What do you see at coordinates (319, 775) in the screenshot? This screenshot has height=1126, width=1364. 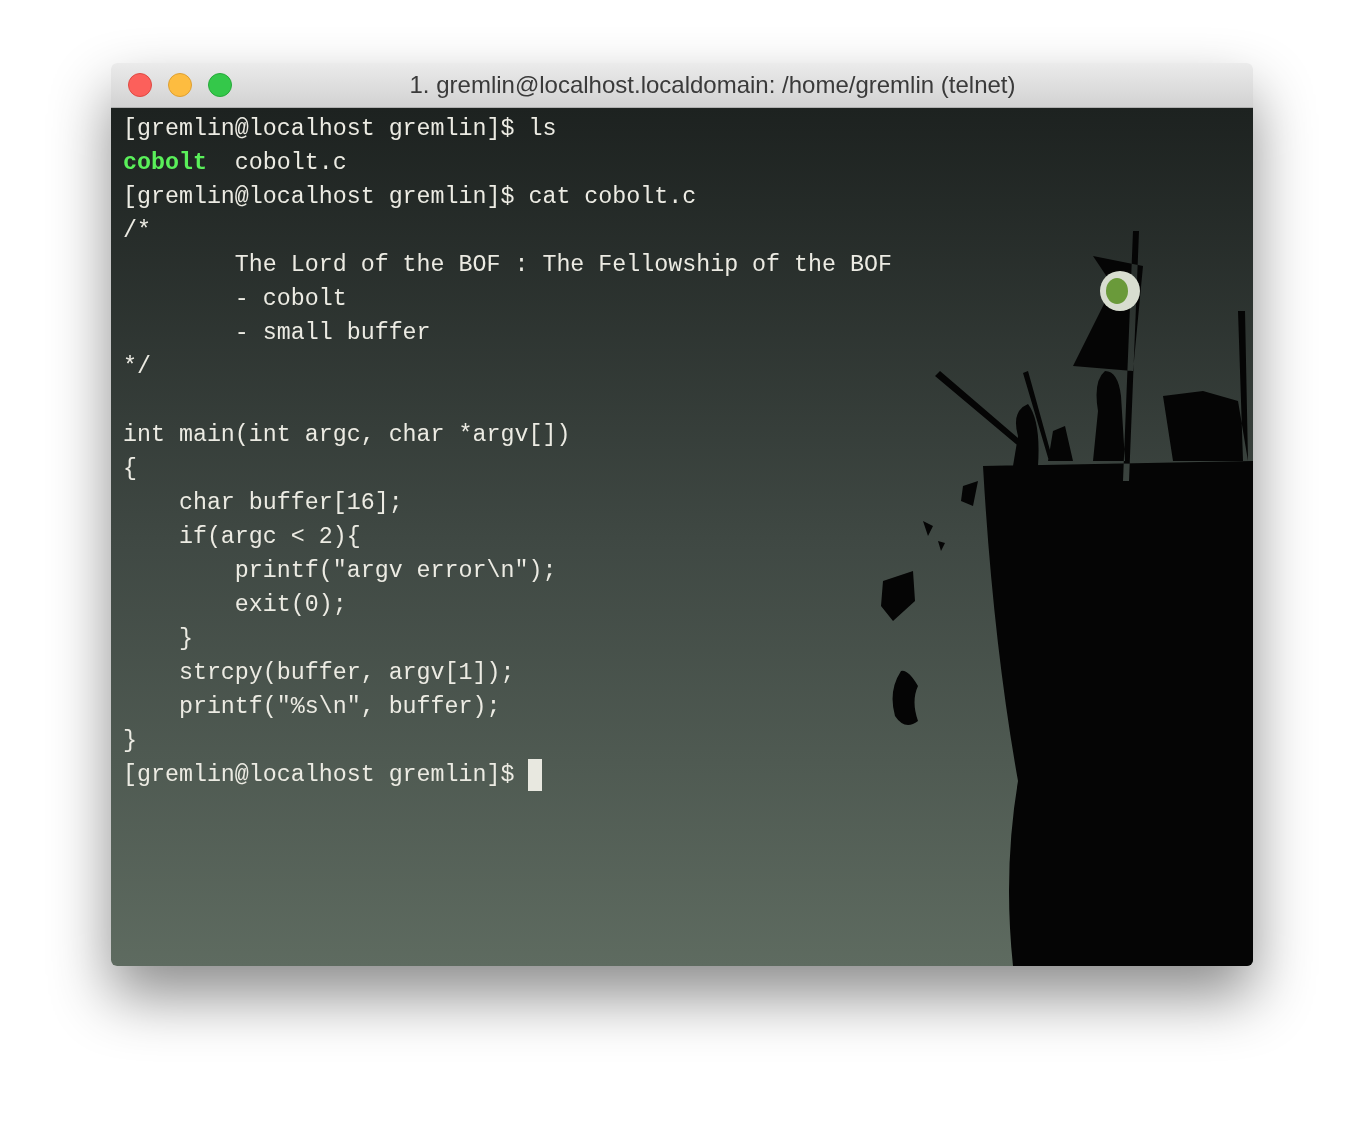 I see `terminal-text: [gremlin@localhost gremlin]$` at bounding box center [319, 775].